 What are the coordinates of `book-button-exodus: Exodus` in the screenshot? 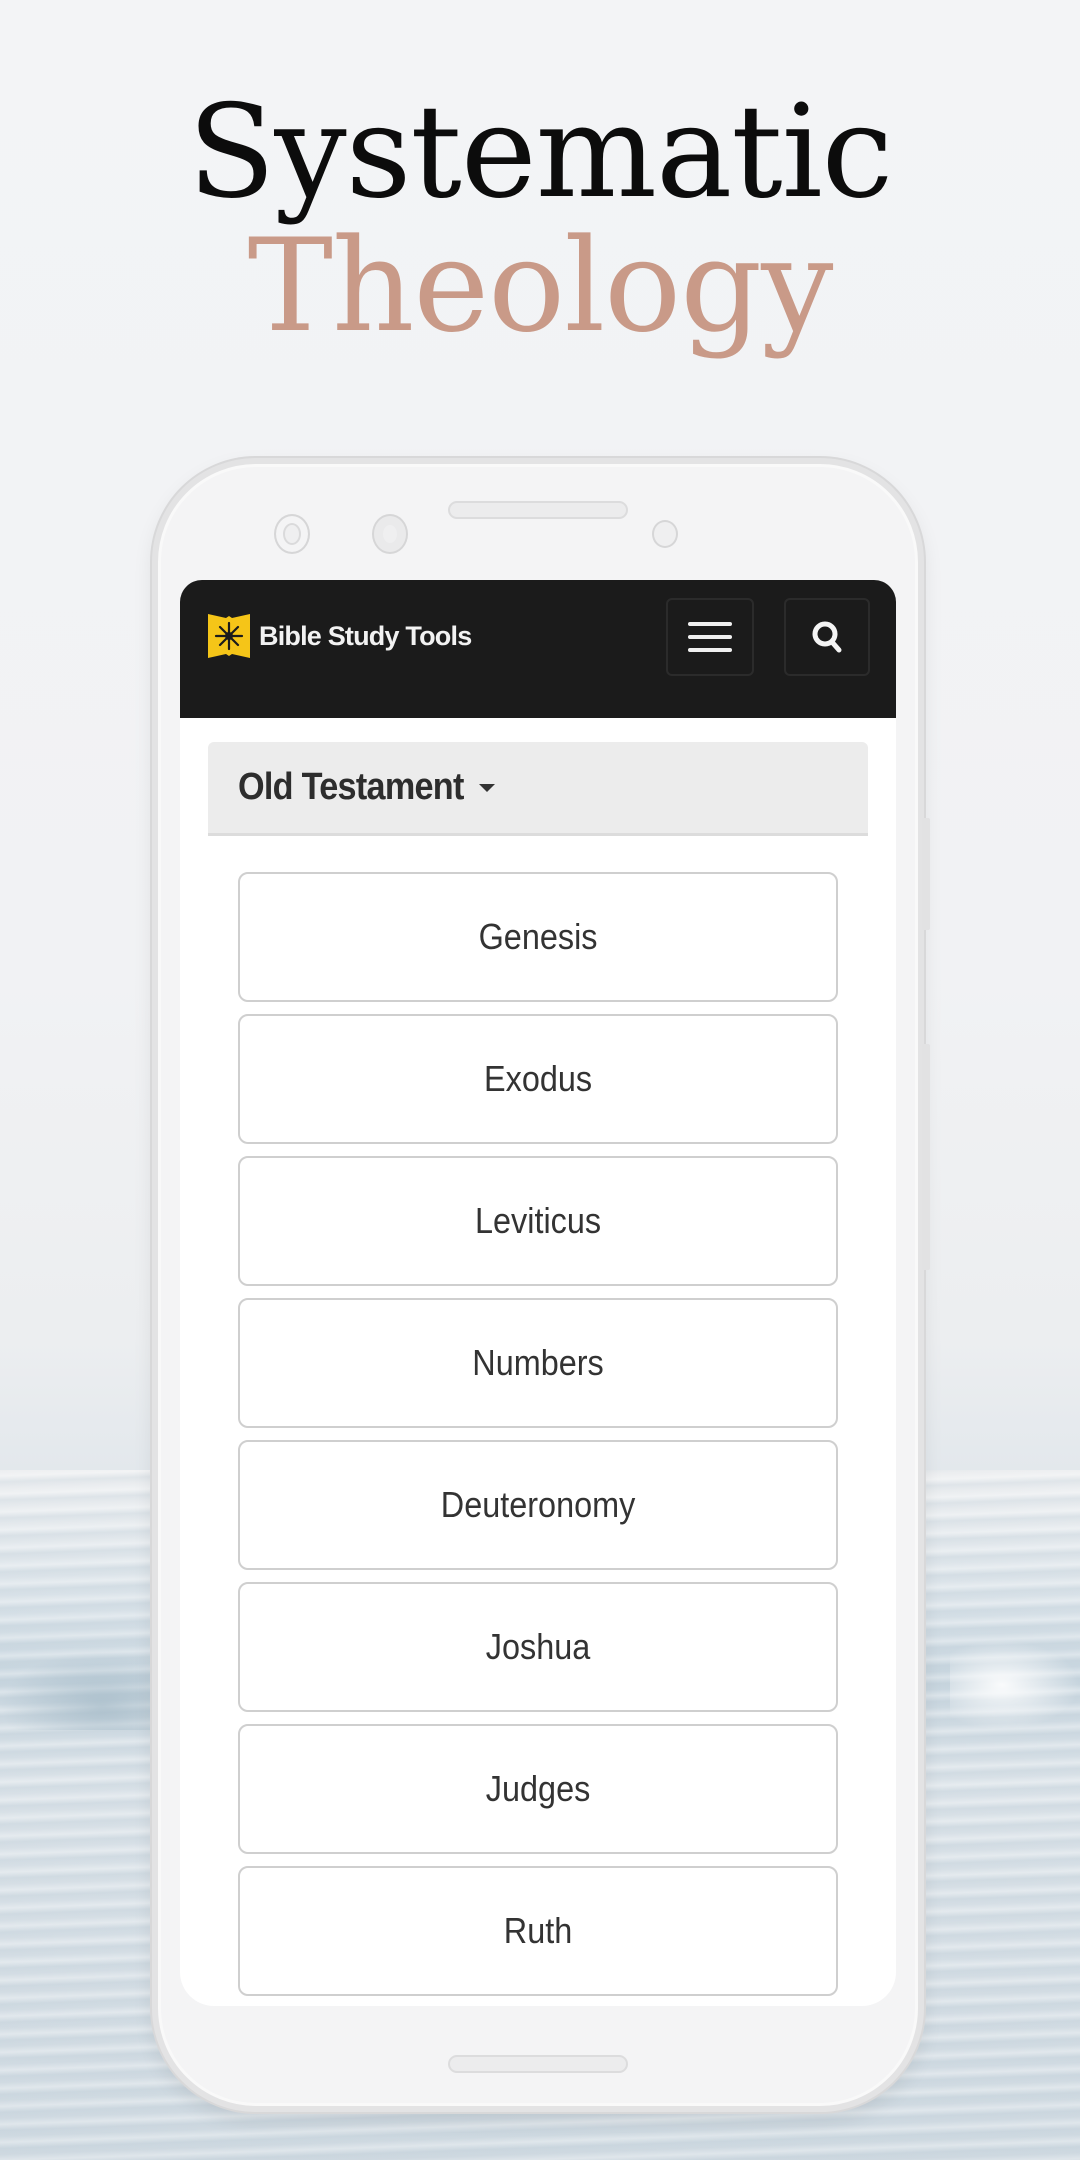 It's located at (538, 1079).